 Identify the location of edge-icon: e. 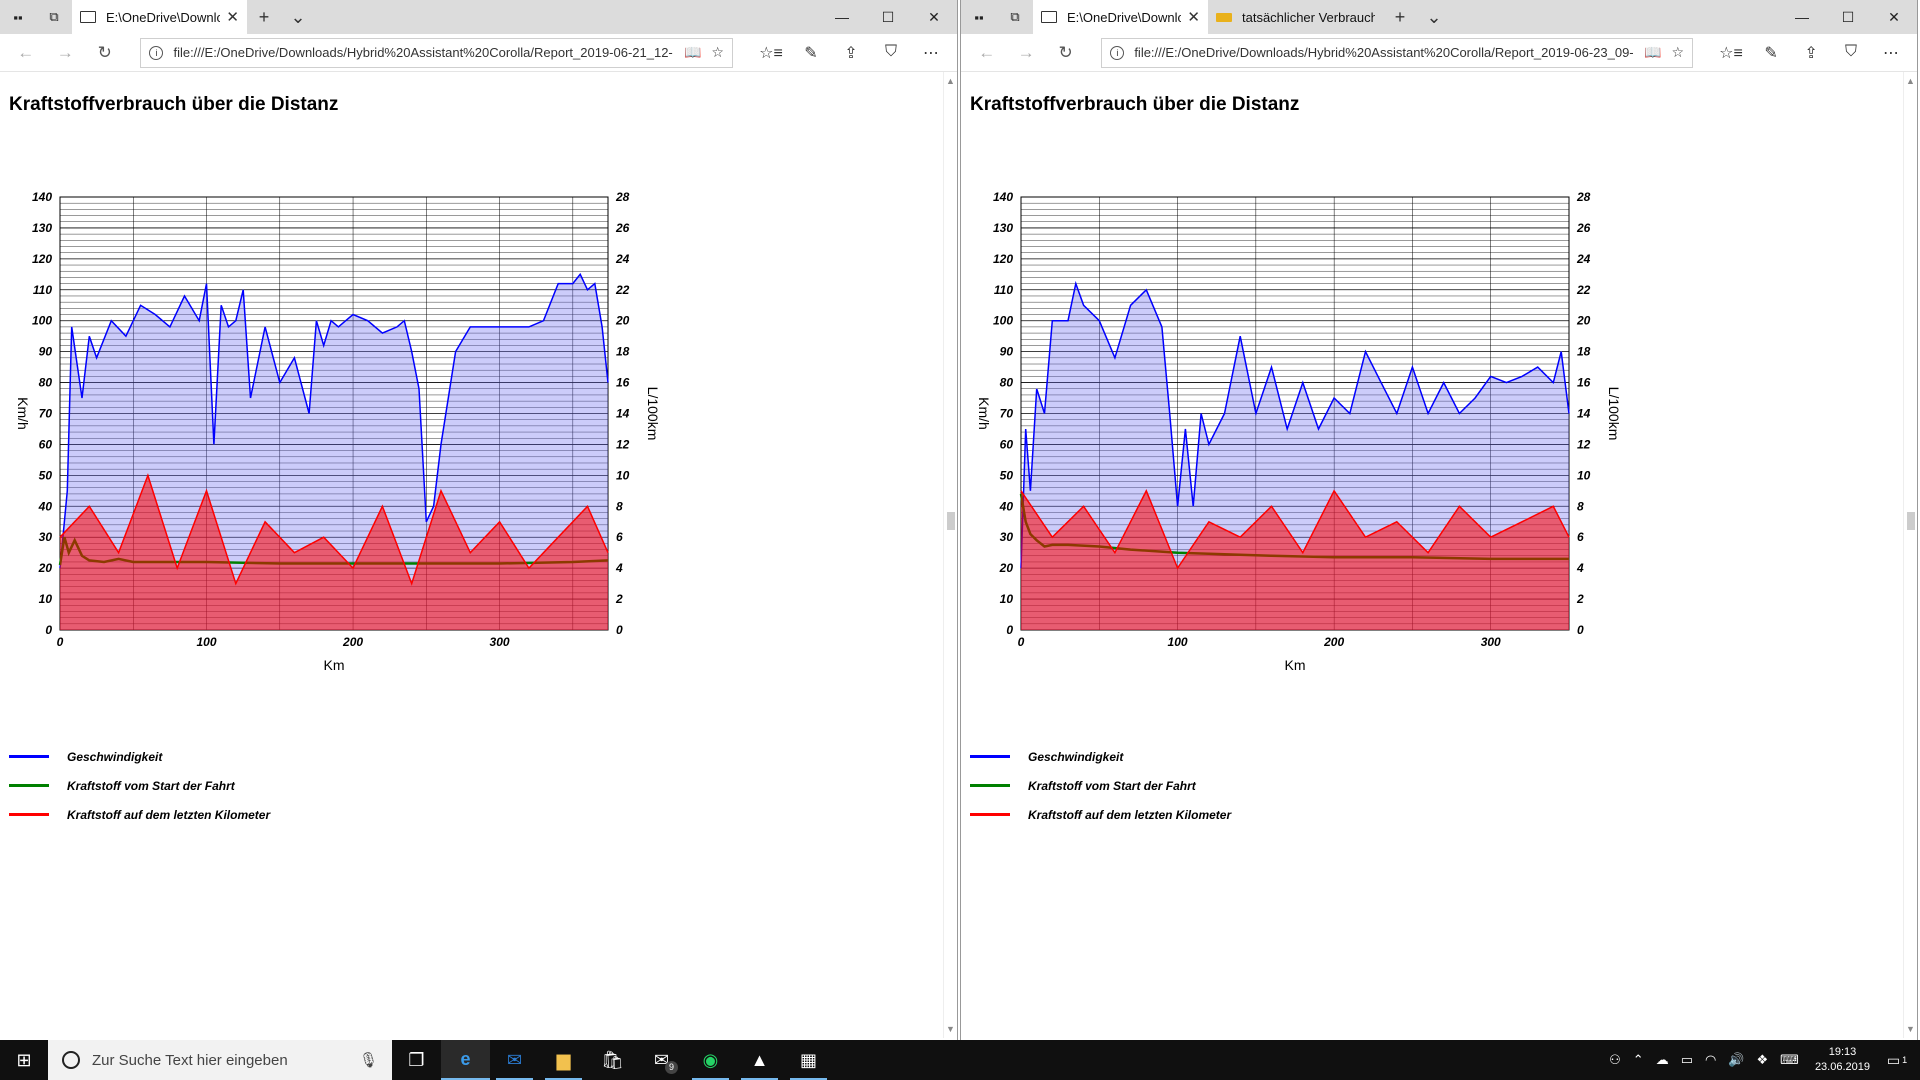
(465, 1060).